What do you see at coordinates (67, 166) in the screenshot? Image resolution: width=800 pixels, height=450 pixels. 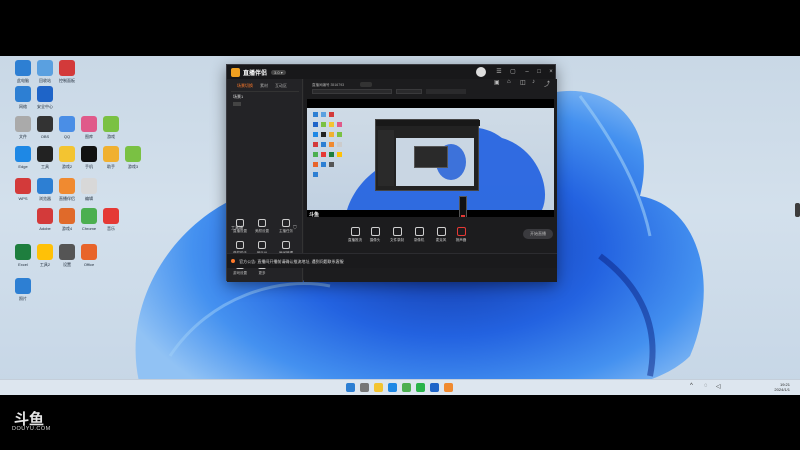 I see `desktop-icon-label: 游戏2` at bounding box center [67, 166].